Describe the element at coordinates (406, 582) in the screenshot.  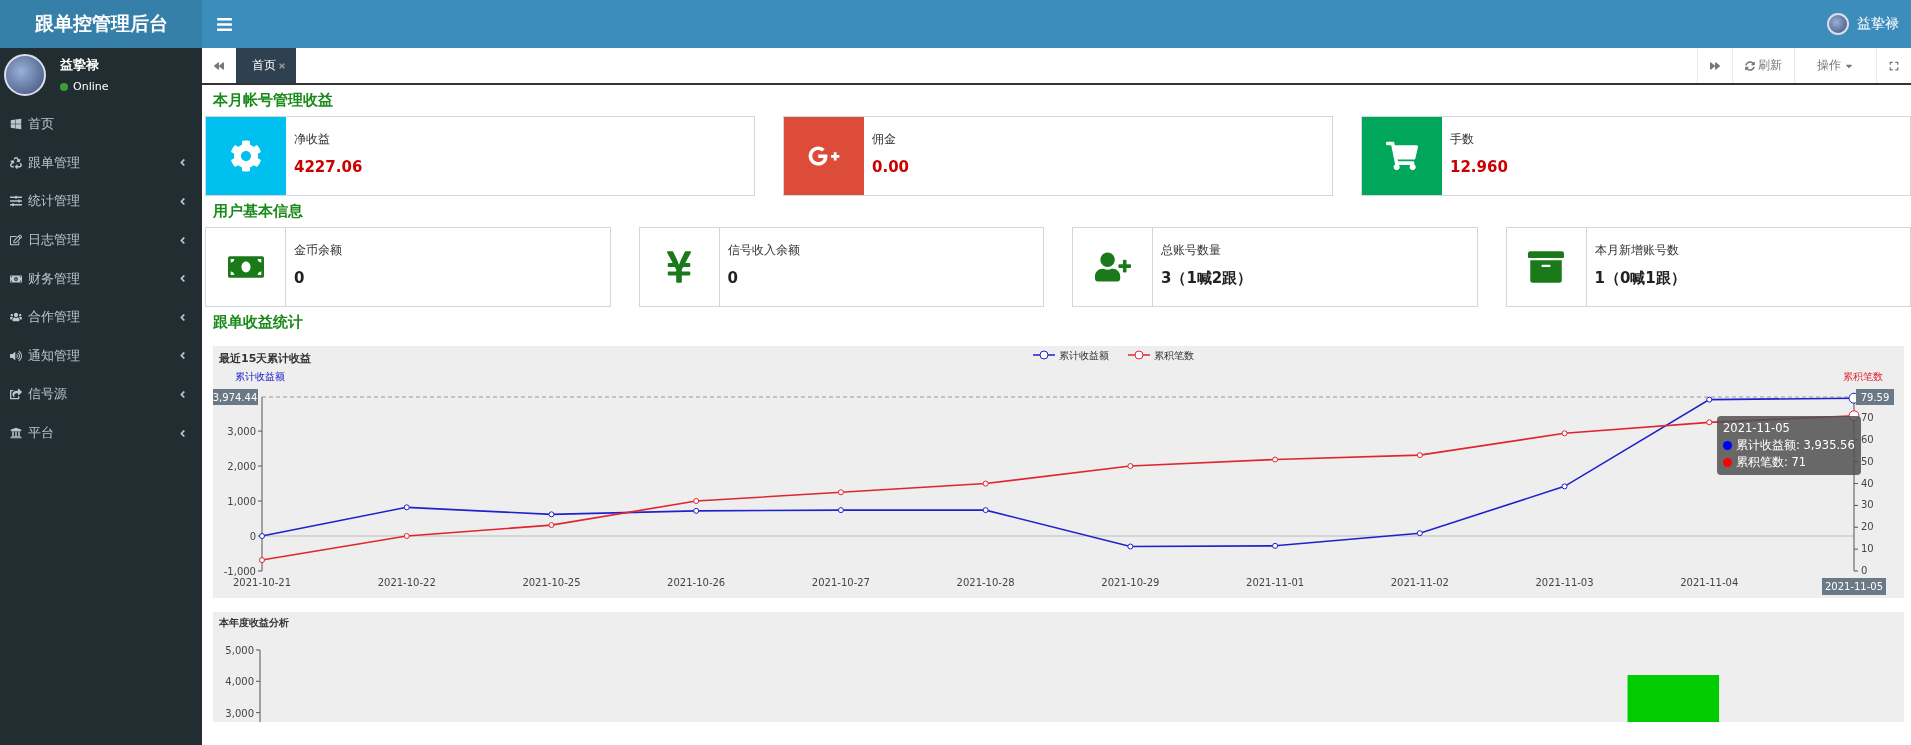
I see `axis-tick-label: 2021-10-22` at that location.